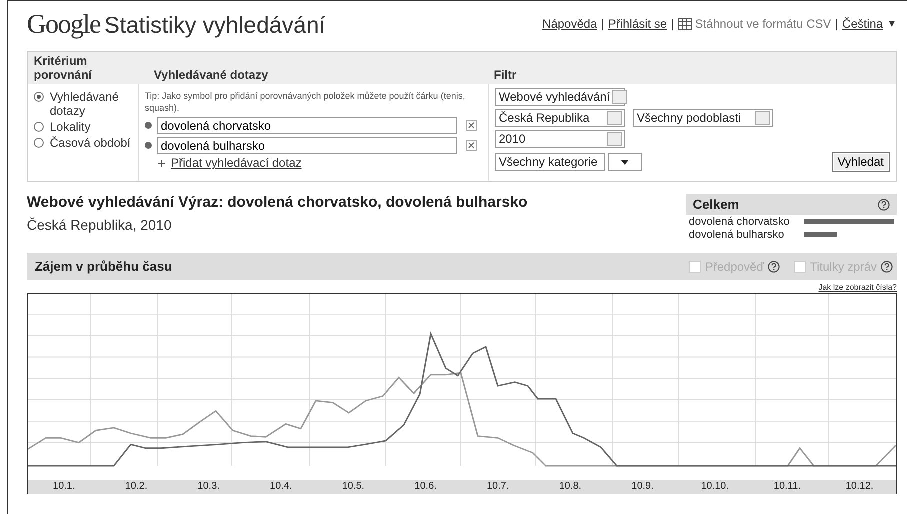 Image resolution: width=907 pixels, height=514 pixels. What do you see at coordinates (161, 163) in the screenshot?
I see `plus-icon` at bounding box center [161, 163].